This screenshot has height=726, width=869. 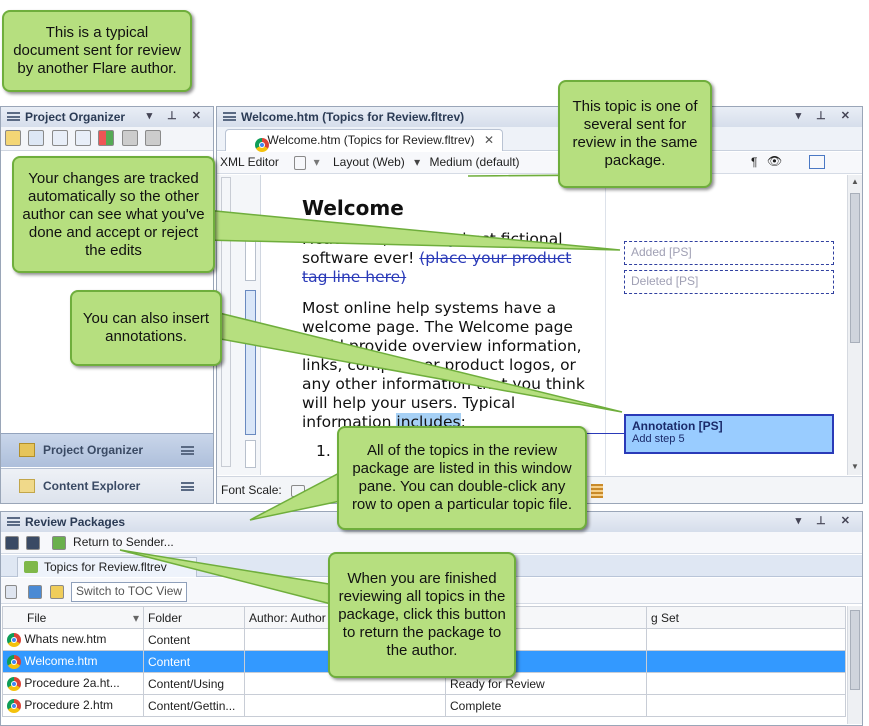 I want to click on column-header-status: g Set, so click(x=746, y=617).